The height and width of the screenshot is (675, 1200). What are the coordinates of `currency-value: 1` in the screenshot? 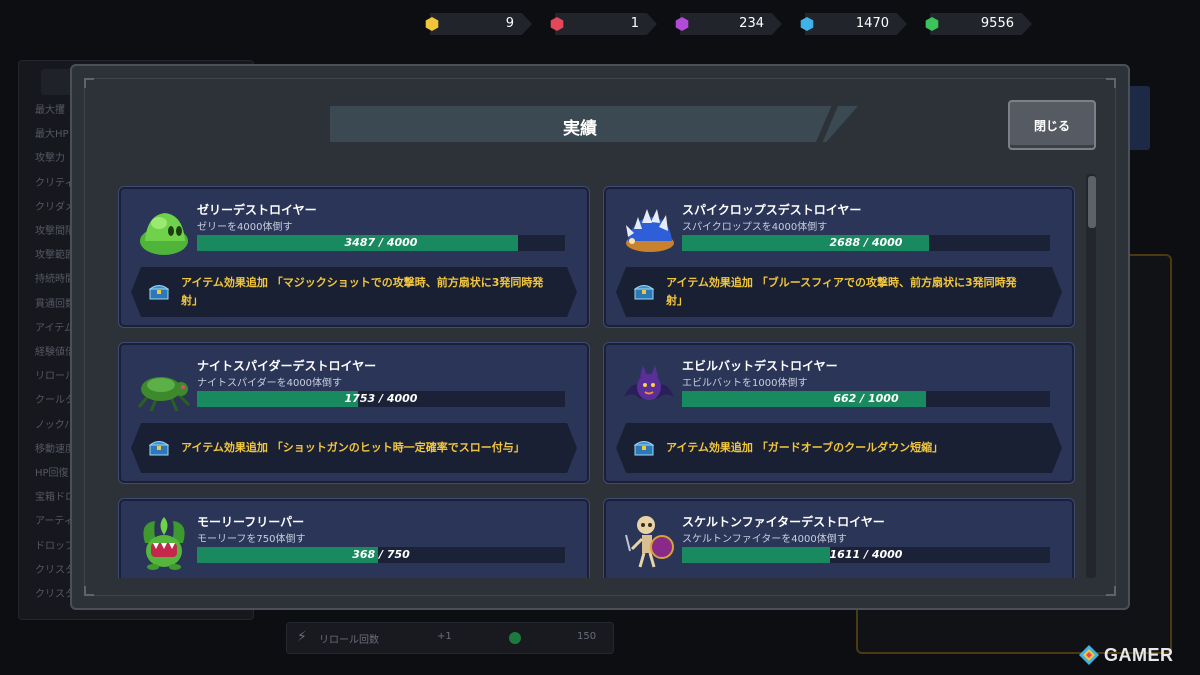 It's located at (634, 23).